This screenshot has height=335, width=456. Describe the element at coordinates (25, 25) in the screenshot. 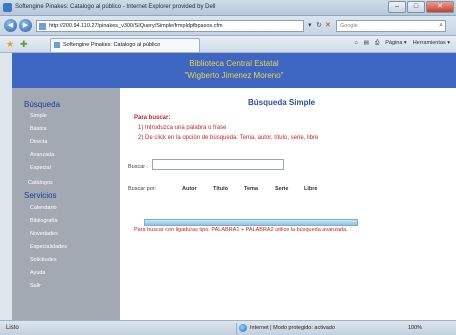

I see `forward-button: ▶` at that location.